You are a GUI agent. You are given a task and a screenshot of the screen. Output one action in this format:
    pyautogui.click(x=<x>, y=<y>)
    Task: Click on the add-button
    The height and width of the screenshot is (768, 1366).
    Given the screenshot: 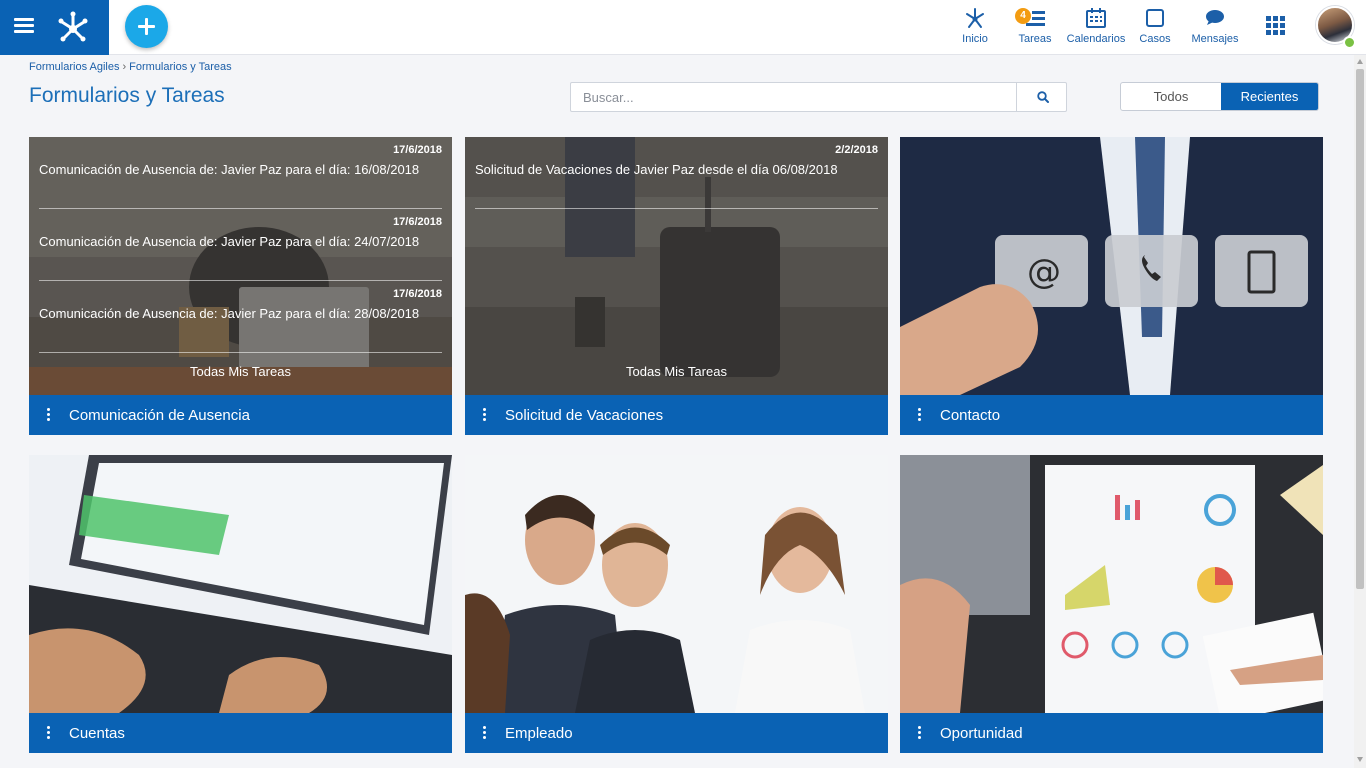 What is the action you would take?
    pyautogui.click(x=146, y=26)
    